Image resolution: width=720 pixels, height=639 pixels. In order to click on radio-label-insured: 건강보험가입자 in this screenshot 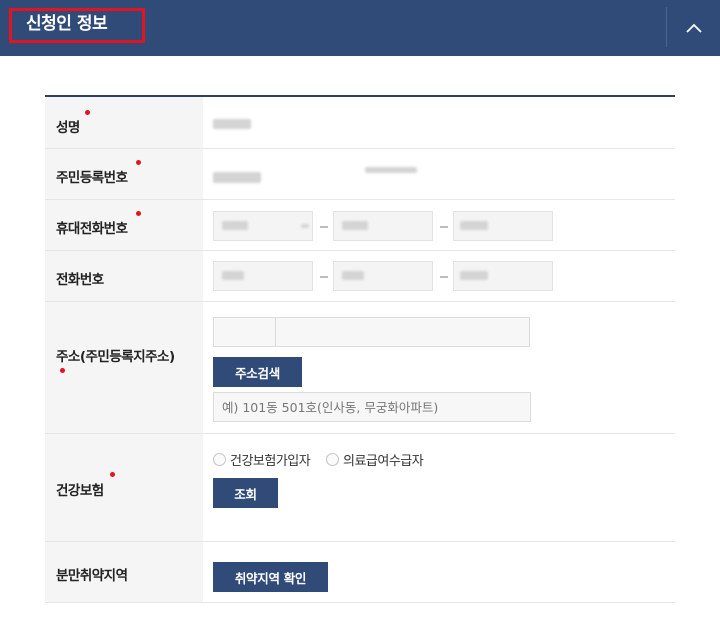, I will do `click(270, 461)`.